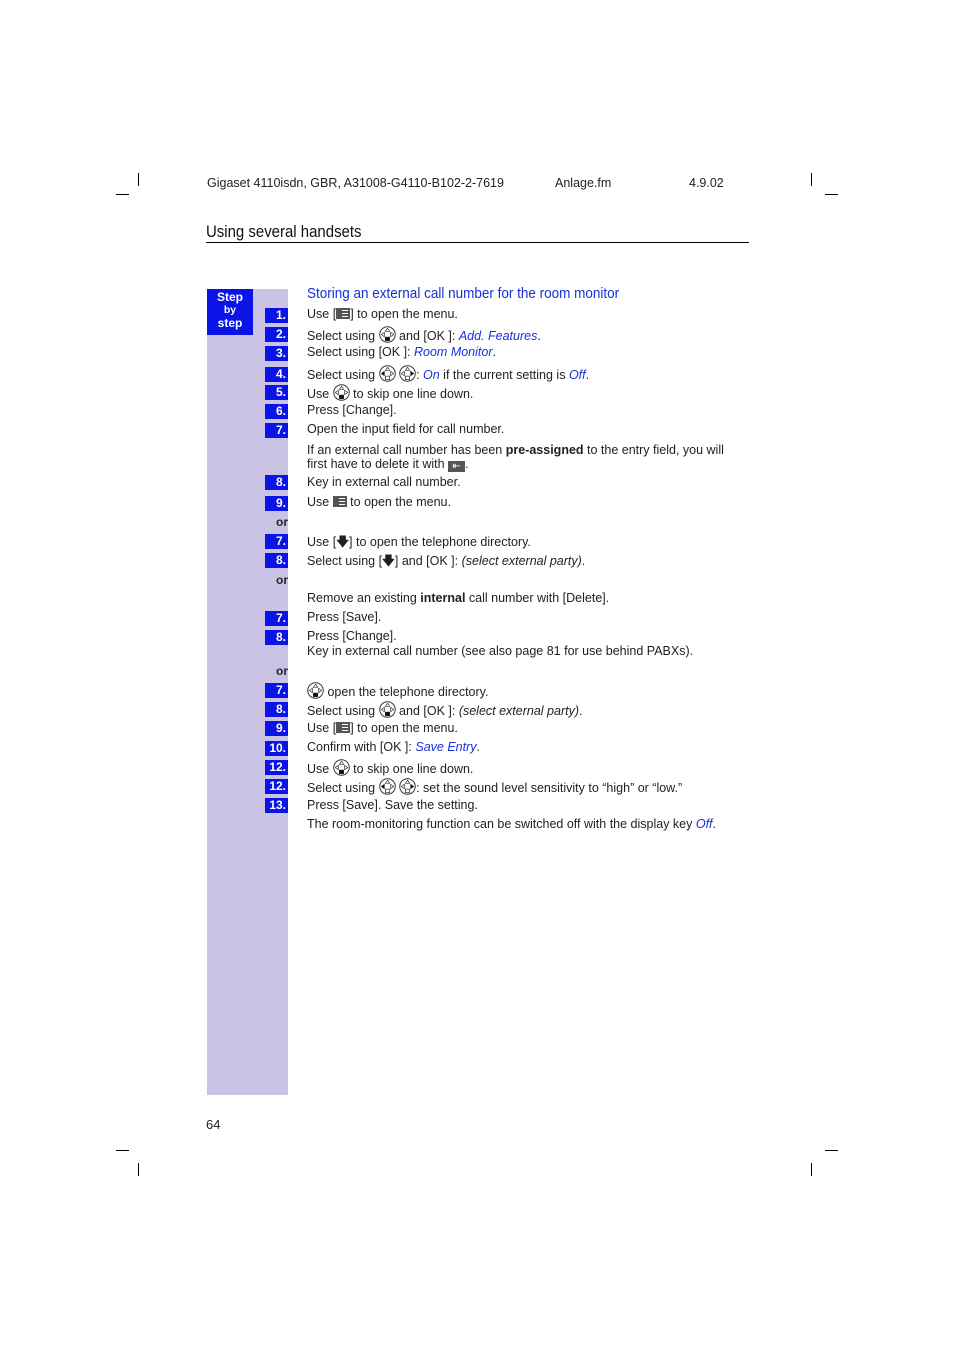  I want to click on text: Select using [OK ]:, so click(360, 352).